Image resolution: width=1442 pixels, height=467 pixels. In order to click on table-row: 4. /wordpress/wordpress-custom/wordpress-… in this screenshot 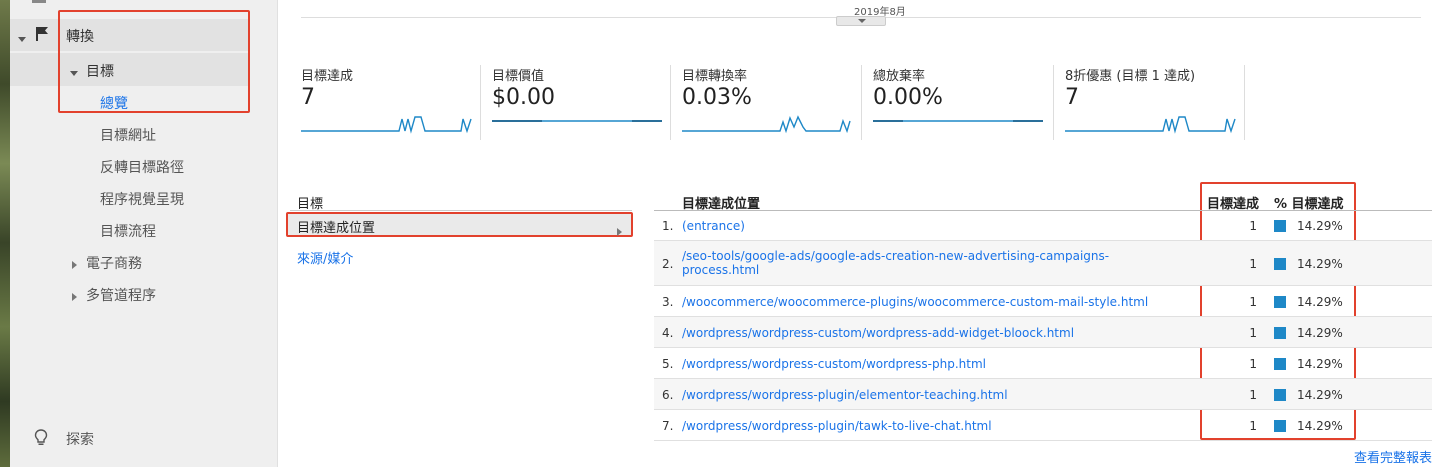, I will do `click(1043, 332)`.